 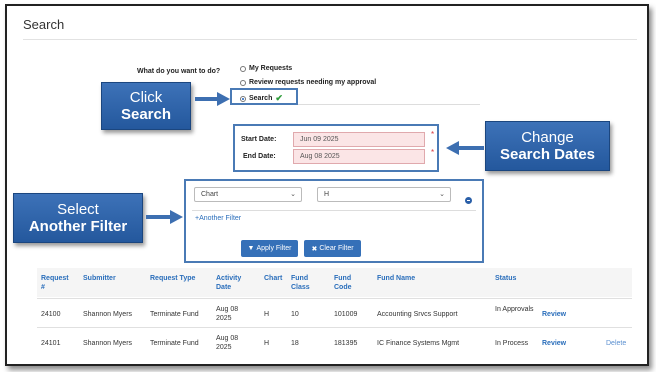 I want to click on cell-fund-class: 18, so click(x=295, y=343).